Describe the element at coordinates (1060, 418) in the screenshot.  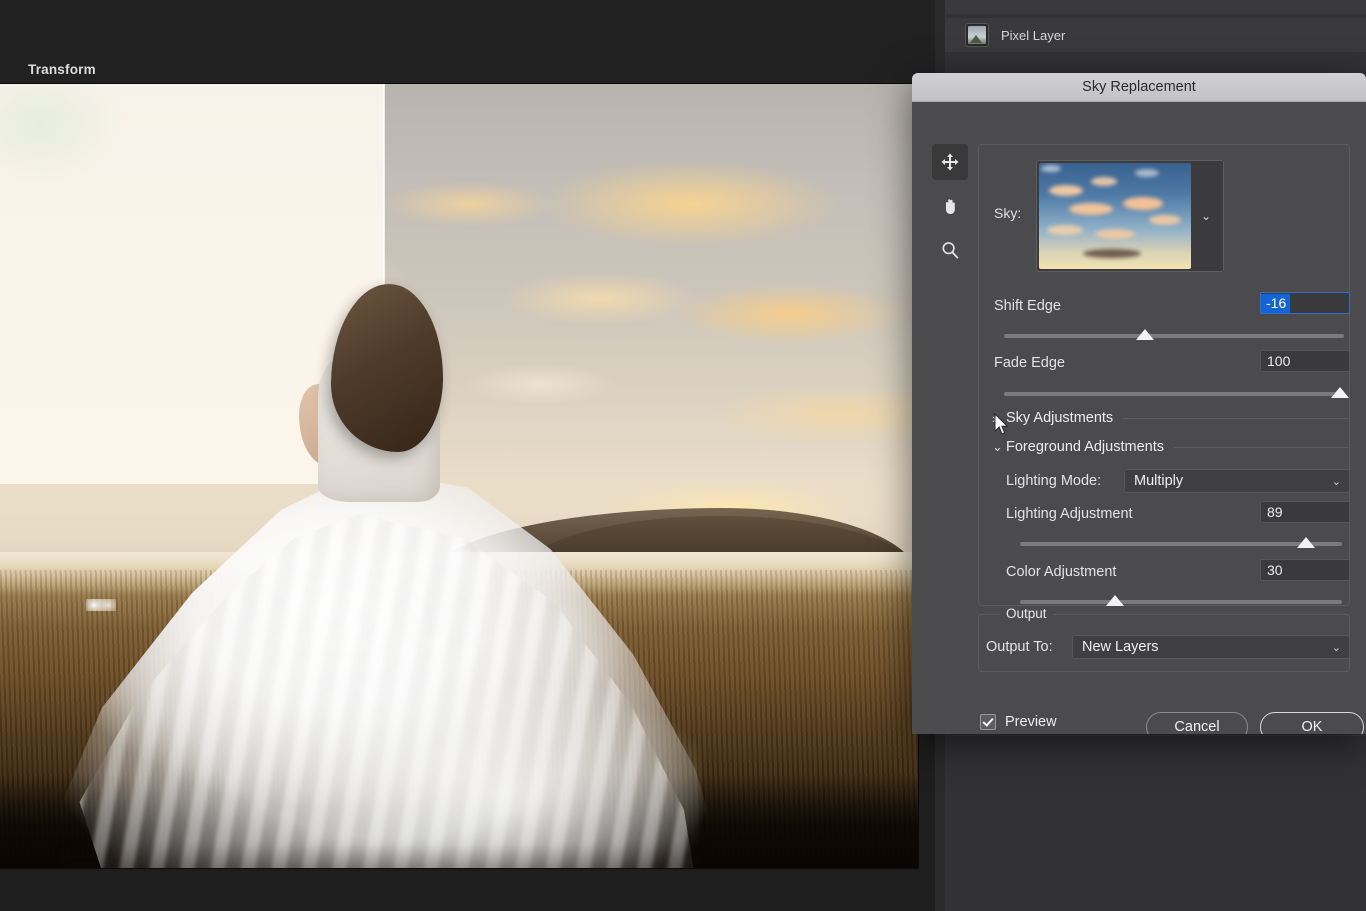
I see `sky-adjustments-label: Sky Adjustments` at that location.